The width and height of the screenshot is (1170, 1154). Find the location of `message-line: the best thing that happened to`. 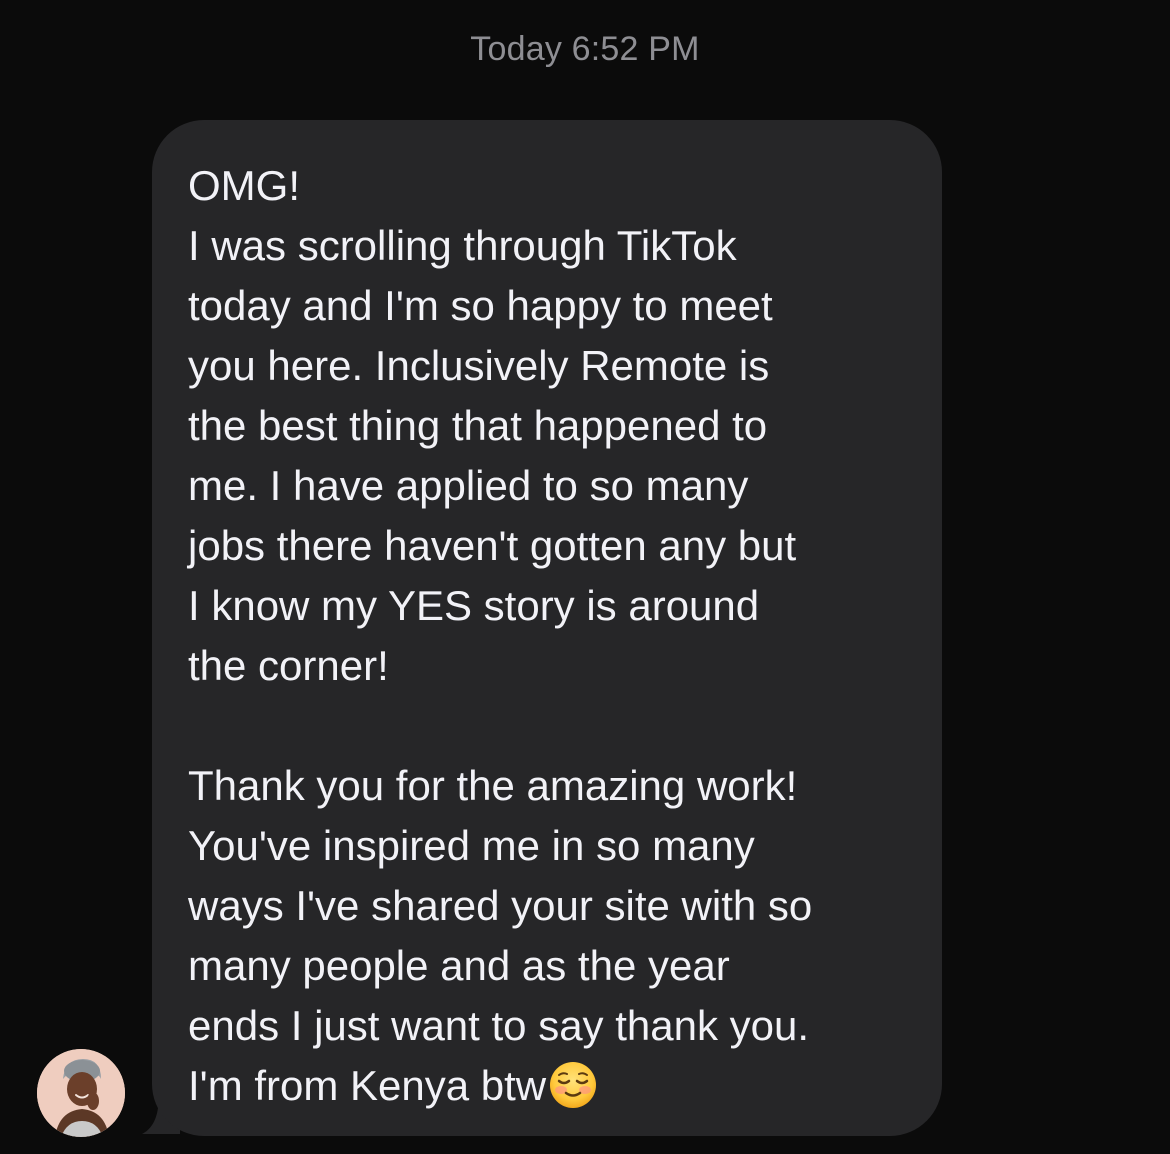

message-line: the best thing that happened to is located at coordinates (478, 425).